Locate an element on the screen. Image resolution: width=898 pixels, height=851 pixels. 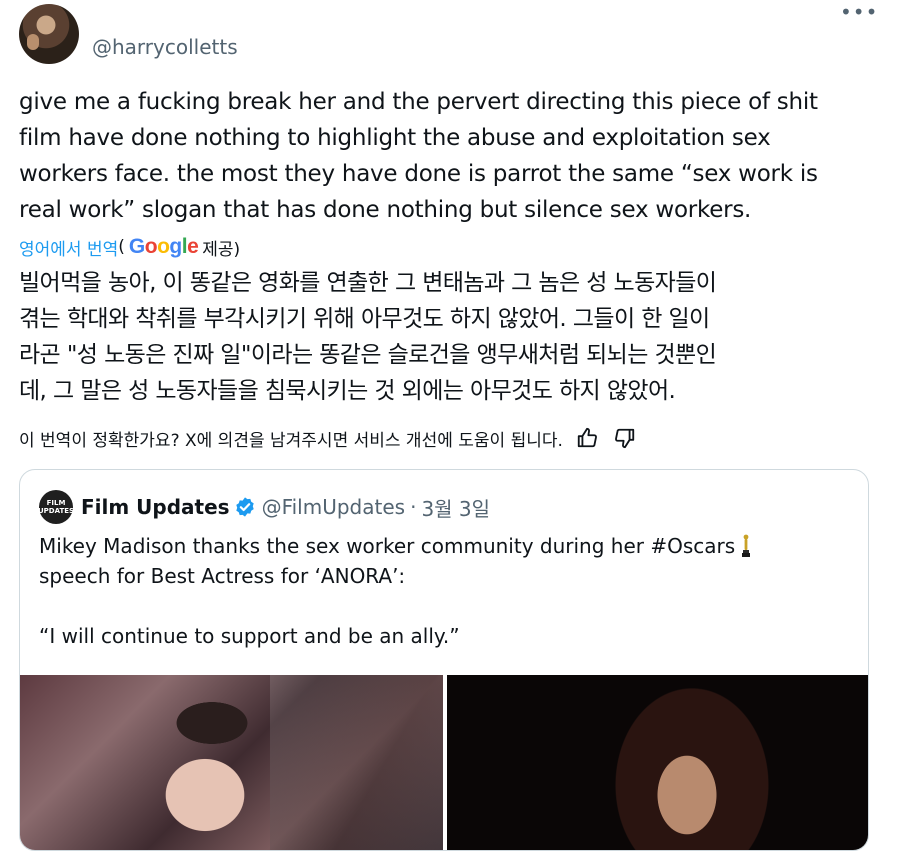
more-options-icon: ••• is located at coordinates (858, 13).